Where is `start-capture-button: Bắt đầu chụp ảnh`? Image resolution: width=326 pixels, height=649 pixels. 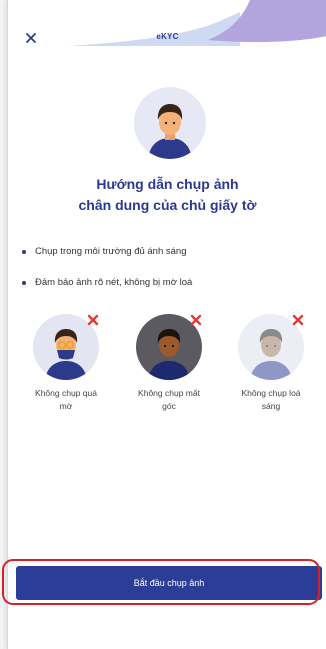
start-capture-button: Bắt đầu chụp ảnh is located at coordinates (169, 583).